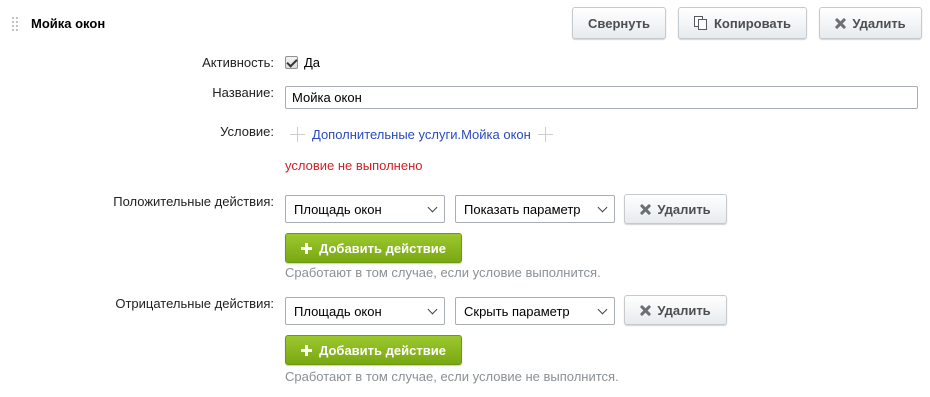 The image size is (930, 397). What do you see at coordinates (601, 97) in the screenshot?
I see `name-input` at bounding box center [601, 97].